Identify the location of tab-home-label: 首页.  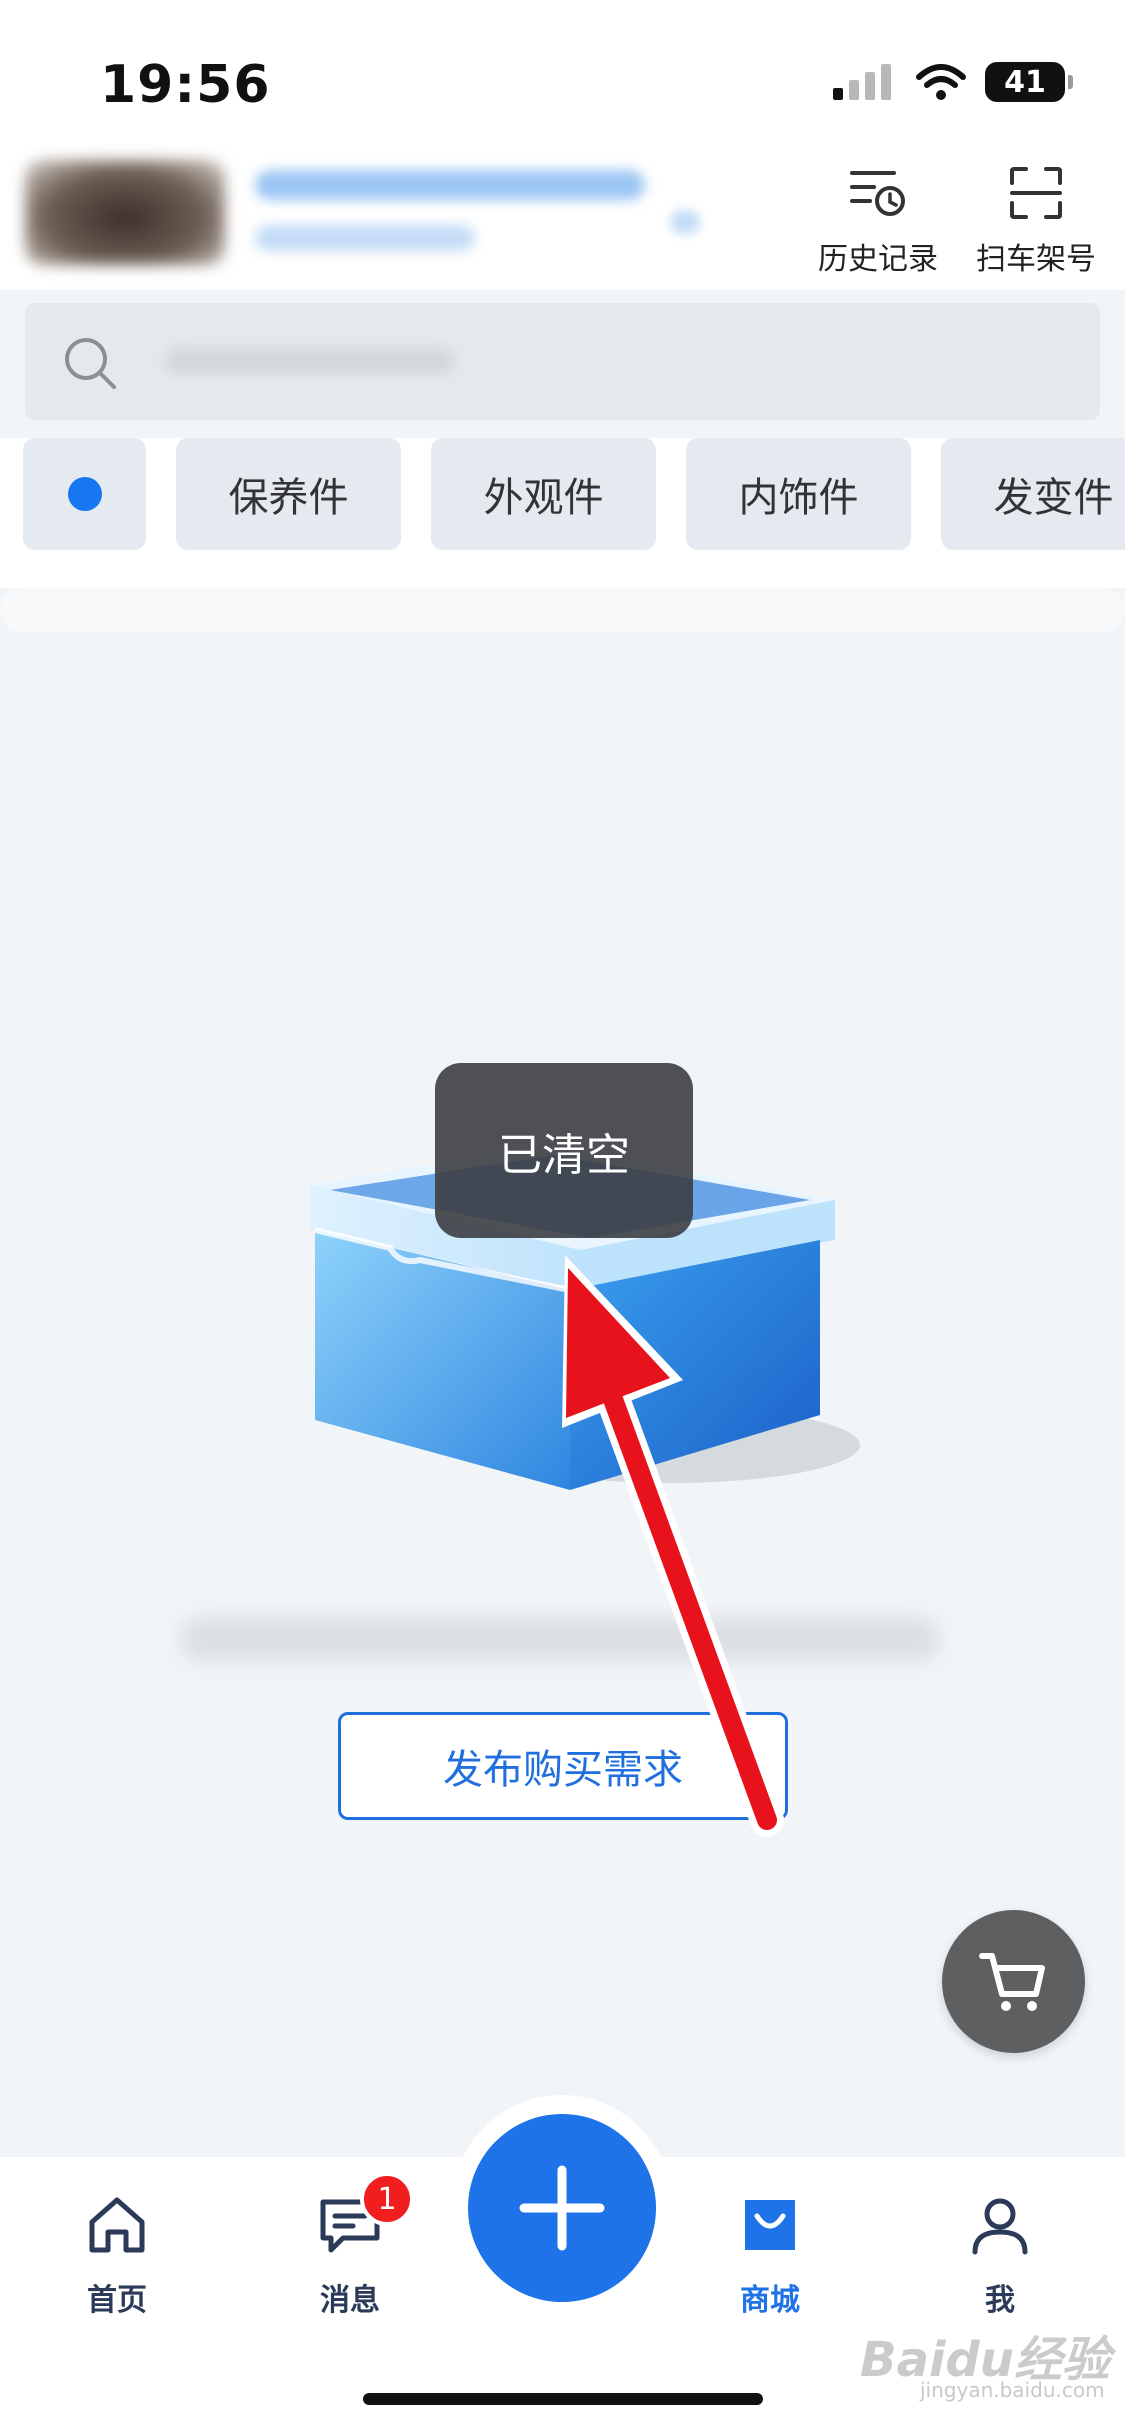
(117, 2300).